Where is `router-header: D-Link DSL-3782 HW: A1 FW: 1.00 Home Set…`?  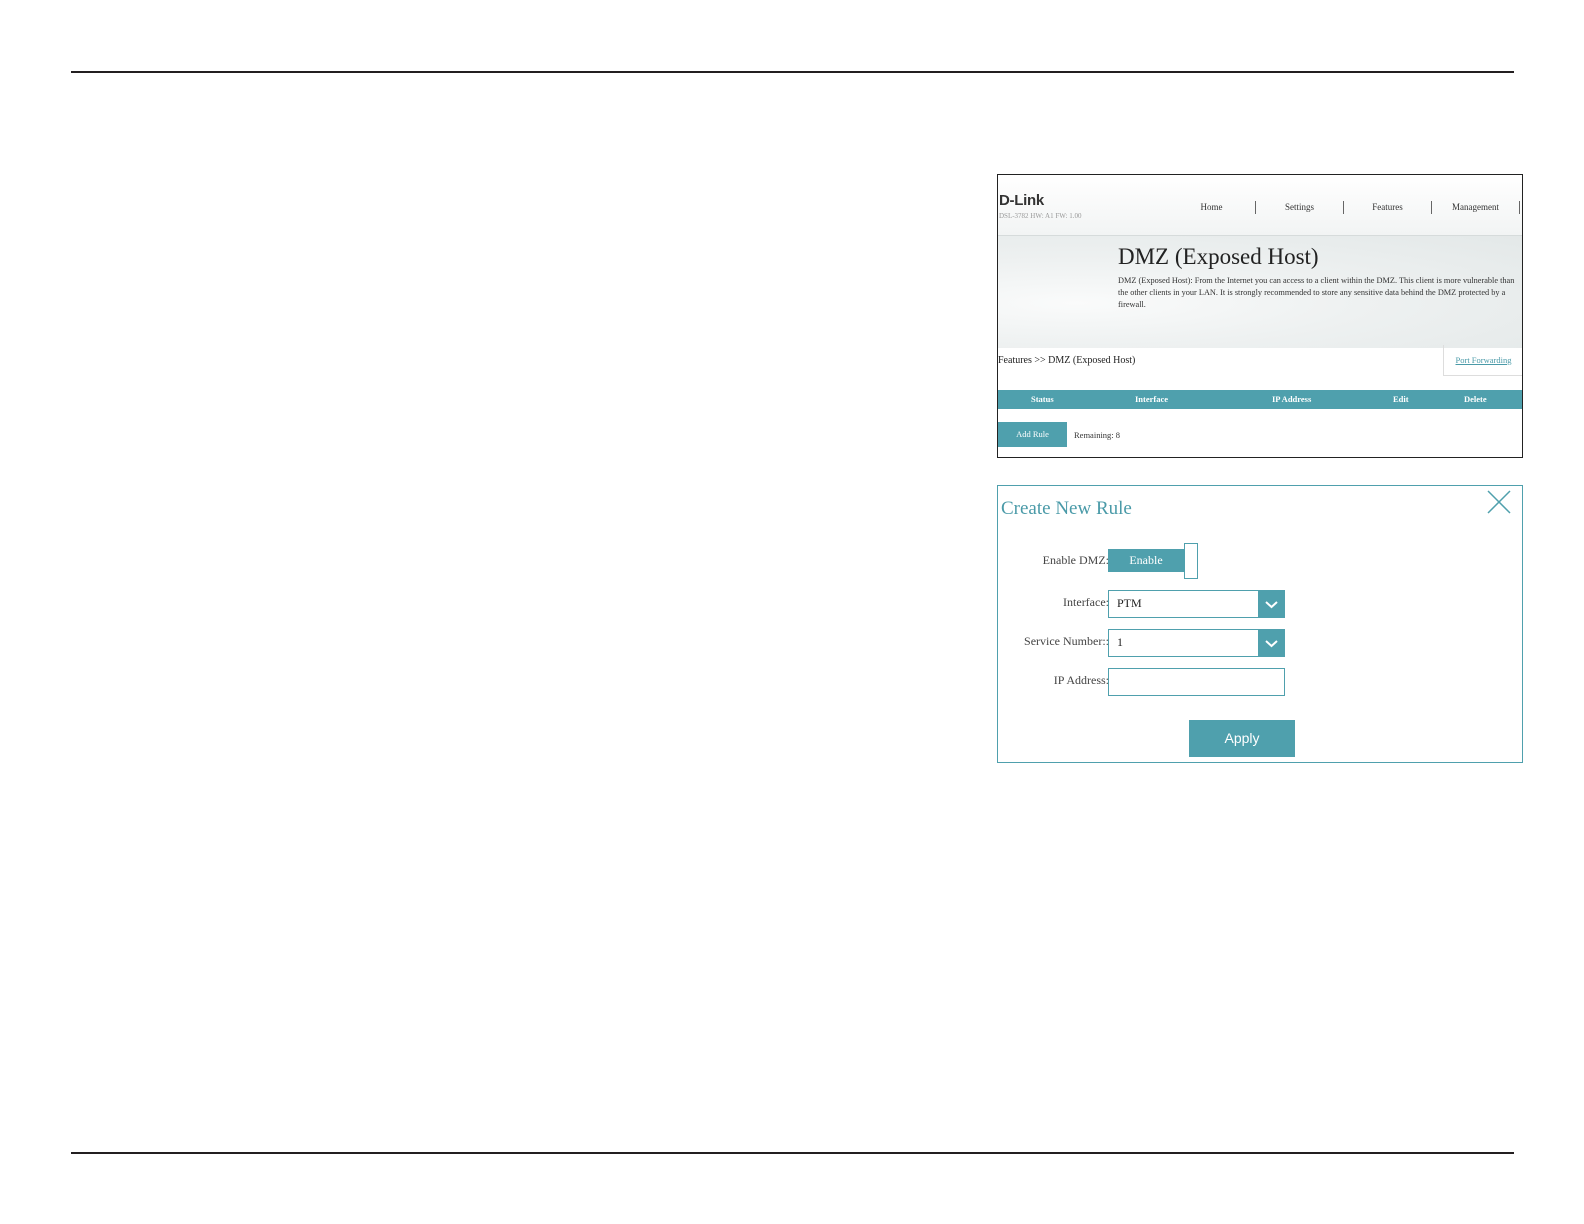 router-header: D-Link DSL-3782 HW: A1 FW: 1.00 Home Set… is located at coordinates (1260, 205).